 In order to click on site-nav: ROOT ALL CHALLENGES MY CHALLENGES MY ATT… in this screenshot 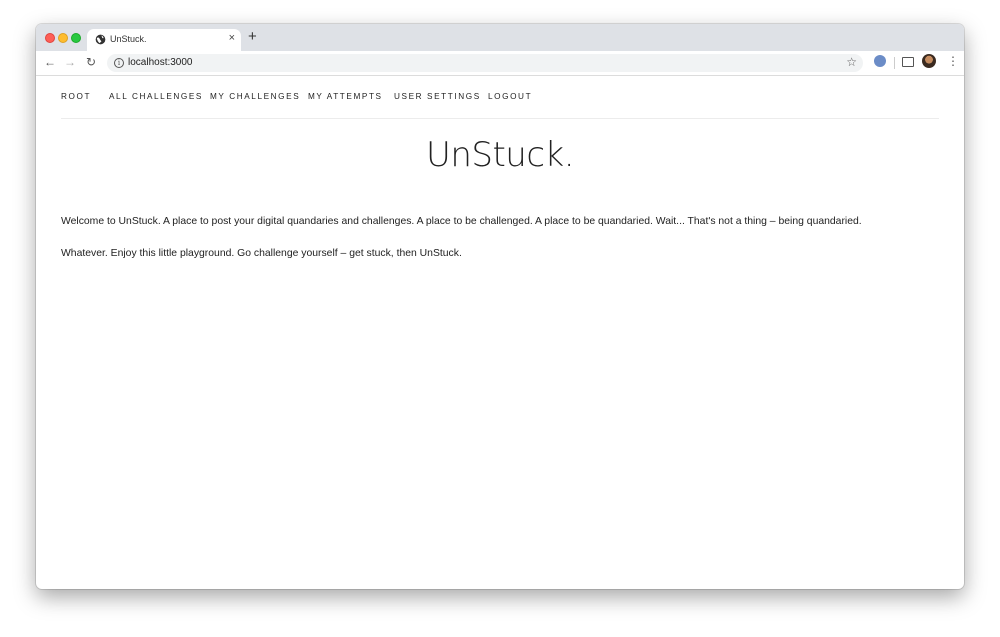, I will do `click(500, 97)`.